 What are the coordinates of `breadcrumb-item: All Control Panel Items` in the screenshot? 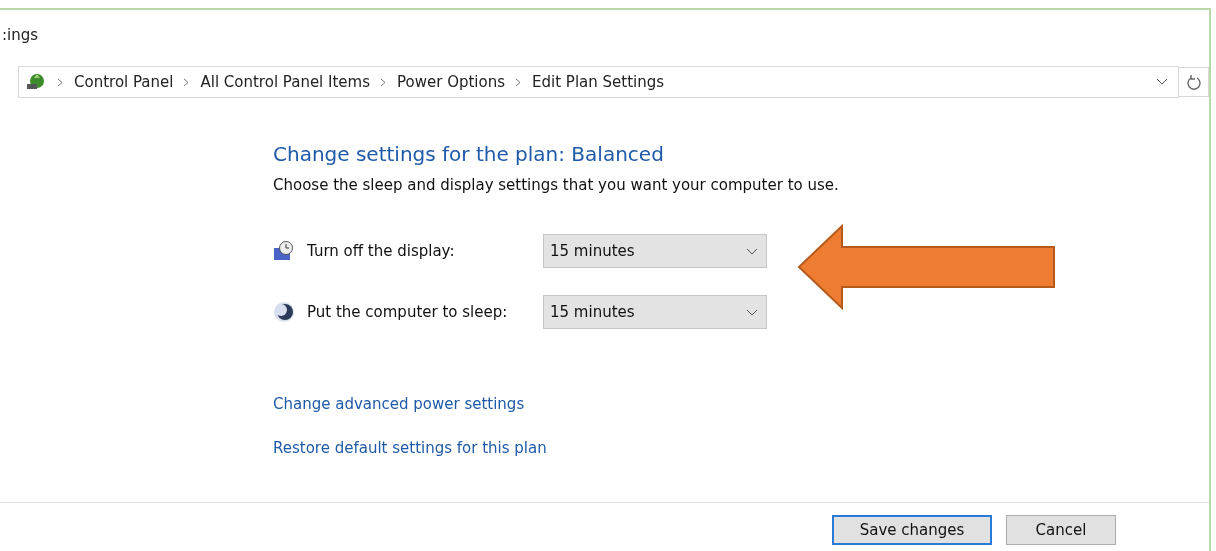 It's located at (285, 82).